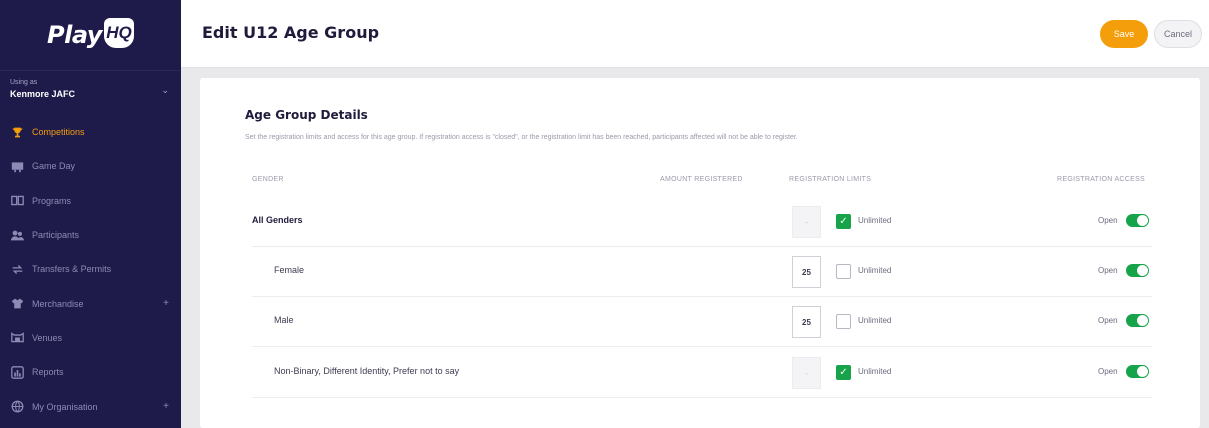 This screenshot has width=1209, height=428. I want to click on logo-badge: HQ, so click(118, 33).